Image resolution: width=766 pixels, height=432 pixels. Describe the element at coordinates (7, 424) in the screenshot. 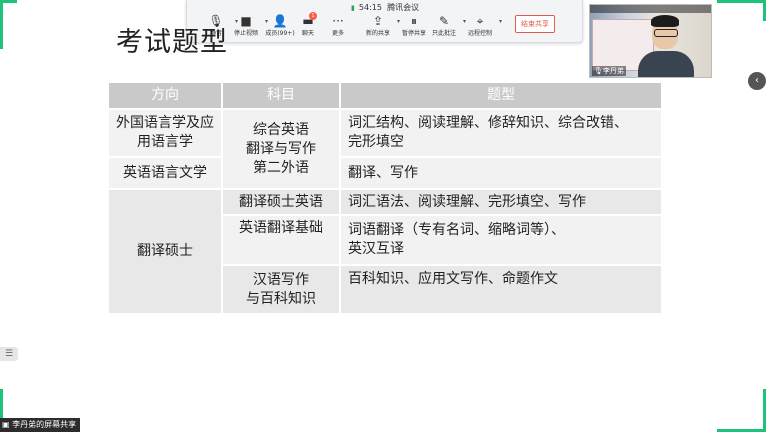

I see `share-screen-icon: ▣` at that location.